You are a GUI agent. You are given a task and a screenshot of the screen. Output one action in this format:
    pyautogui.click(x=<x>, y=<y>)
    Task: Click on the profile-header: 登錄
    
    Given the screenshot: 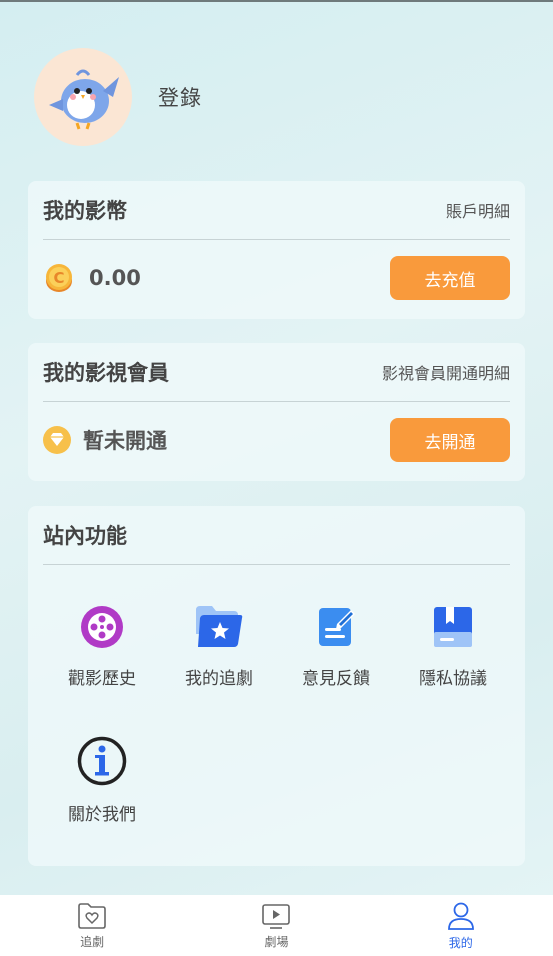 What is the action you would take?
    pyautogui.click(x=118, y=97)
    